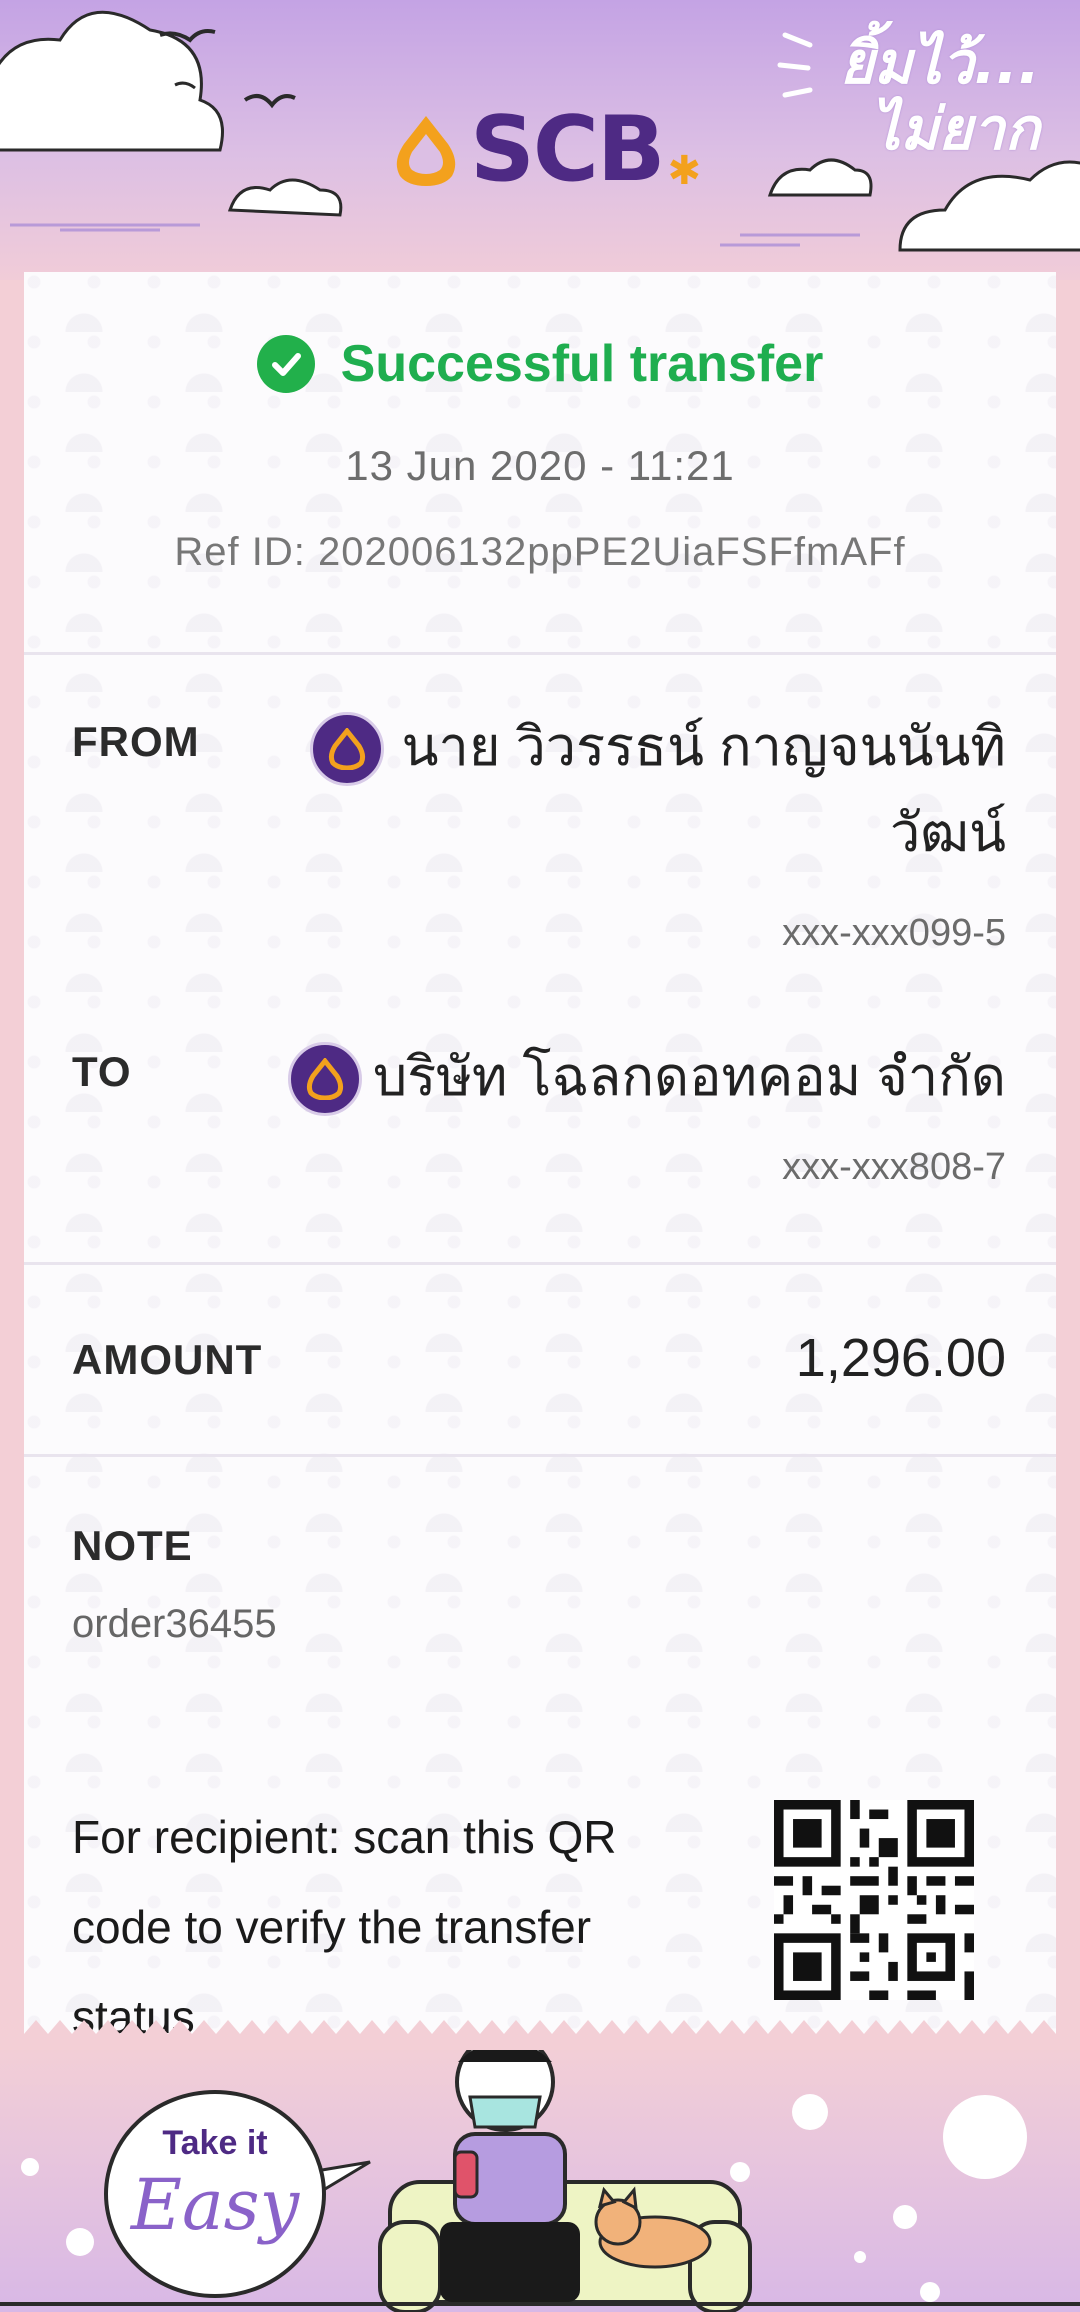 Image resolution: width=1080 pixels, height=2312 pixels. I want to click on from-account: xxx-xxx099-5, so click(894, 933).